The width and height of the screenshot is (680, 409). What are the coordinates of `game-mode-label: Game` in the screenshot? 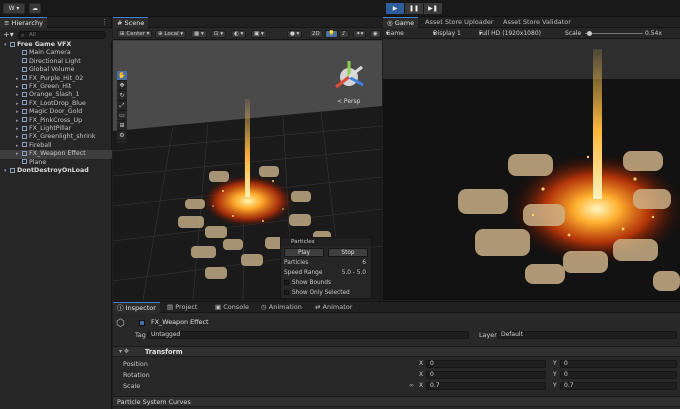 It's located at (395, 33).